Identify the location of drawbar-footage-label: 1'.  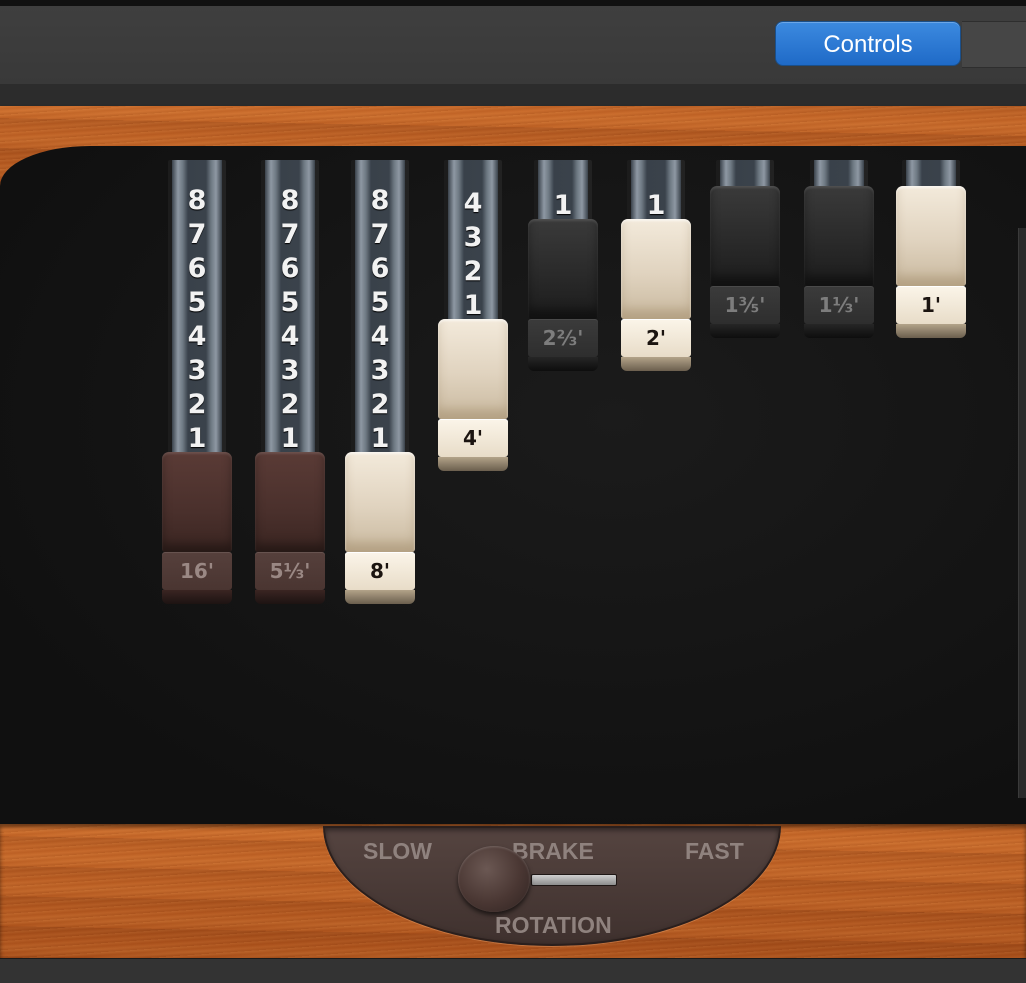
(931, 305).